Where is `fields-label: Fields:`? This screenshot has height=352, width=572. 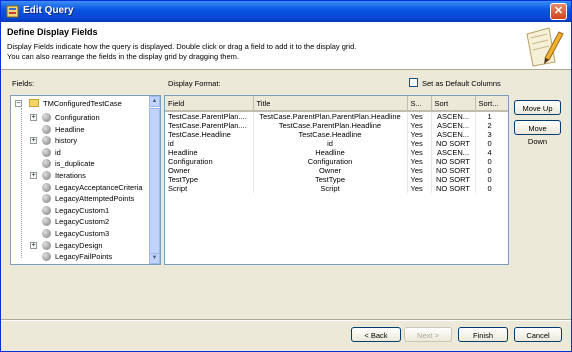 fields-label: Fields: is located at coordinates (23, 83).